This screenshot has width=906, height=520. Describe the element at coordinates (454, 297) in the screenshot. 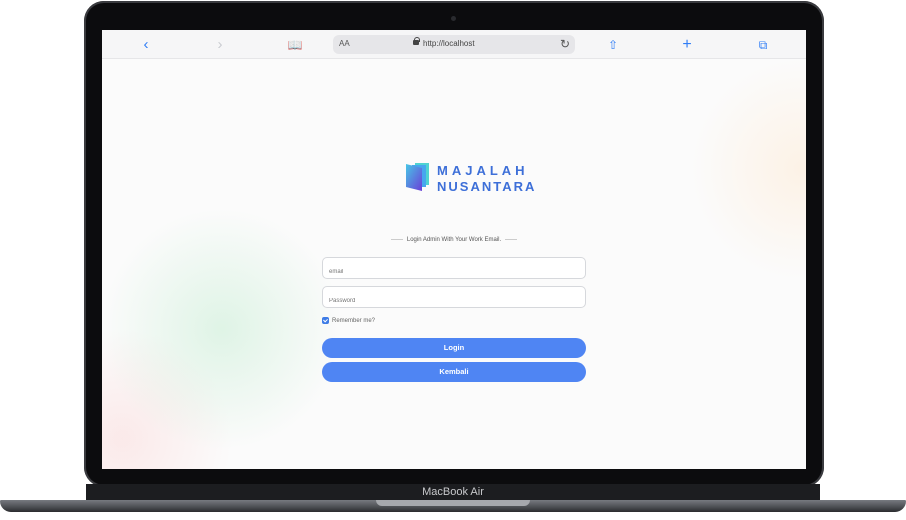

I see `password-field` at that location.